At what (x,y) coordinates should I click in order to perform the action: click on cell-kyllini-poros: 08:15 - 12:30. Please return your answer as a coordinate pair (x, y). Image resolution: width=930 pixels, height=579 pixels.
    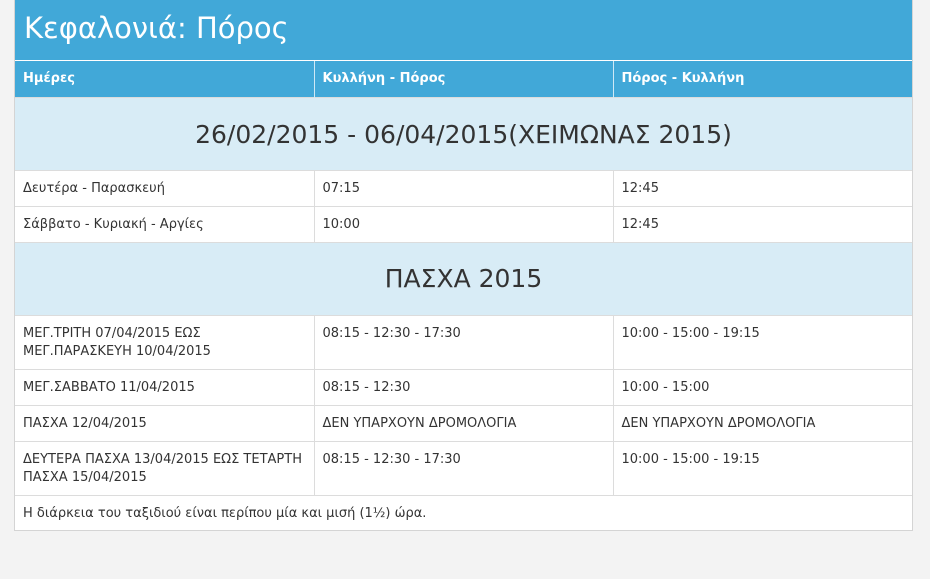
    Looking at the image, I should click on (464, 386).